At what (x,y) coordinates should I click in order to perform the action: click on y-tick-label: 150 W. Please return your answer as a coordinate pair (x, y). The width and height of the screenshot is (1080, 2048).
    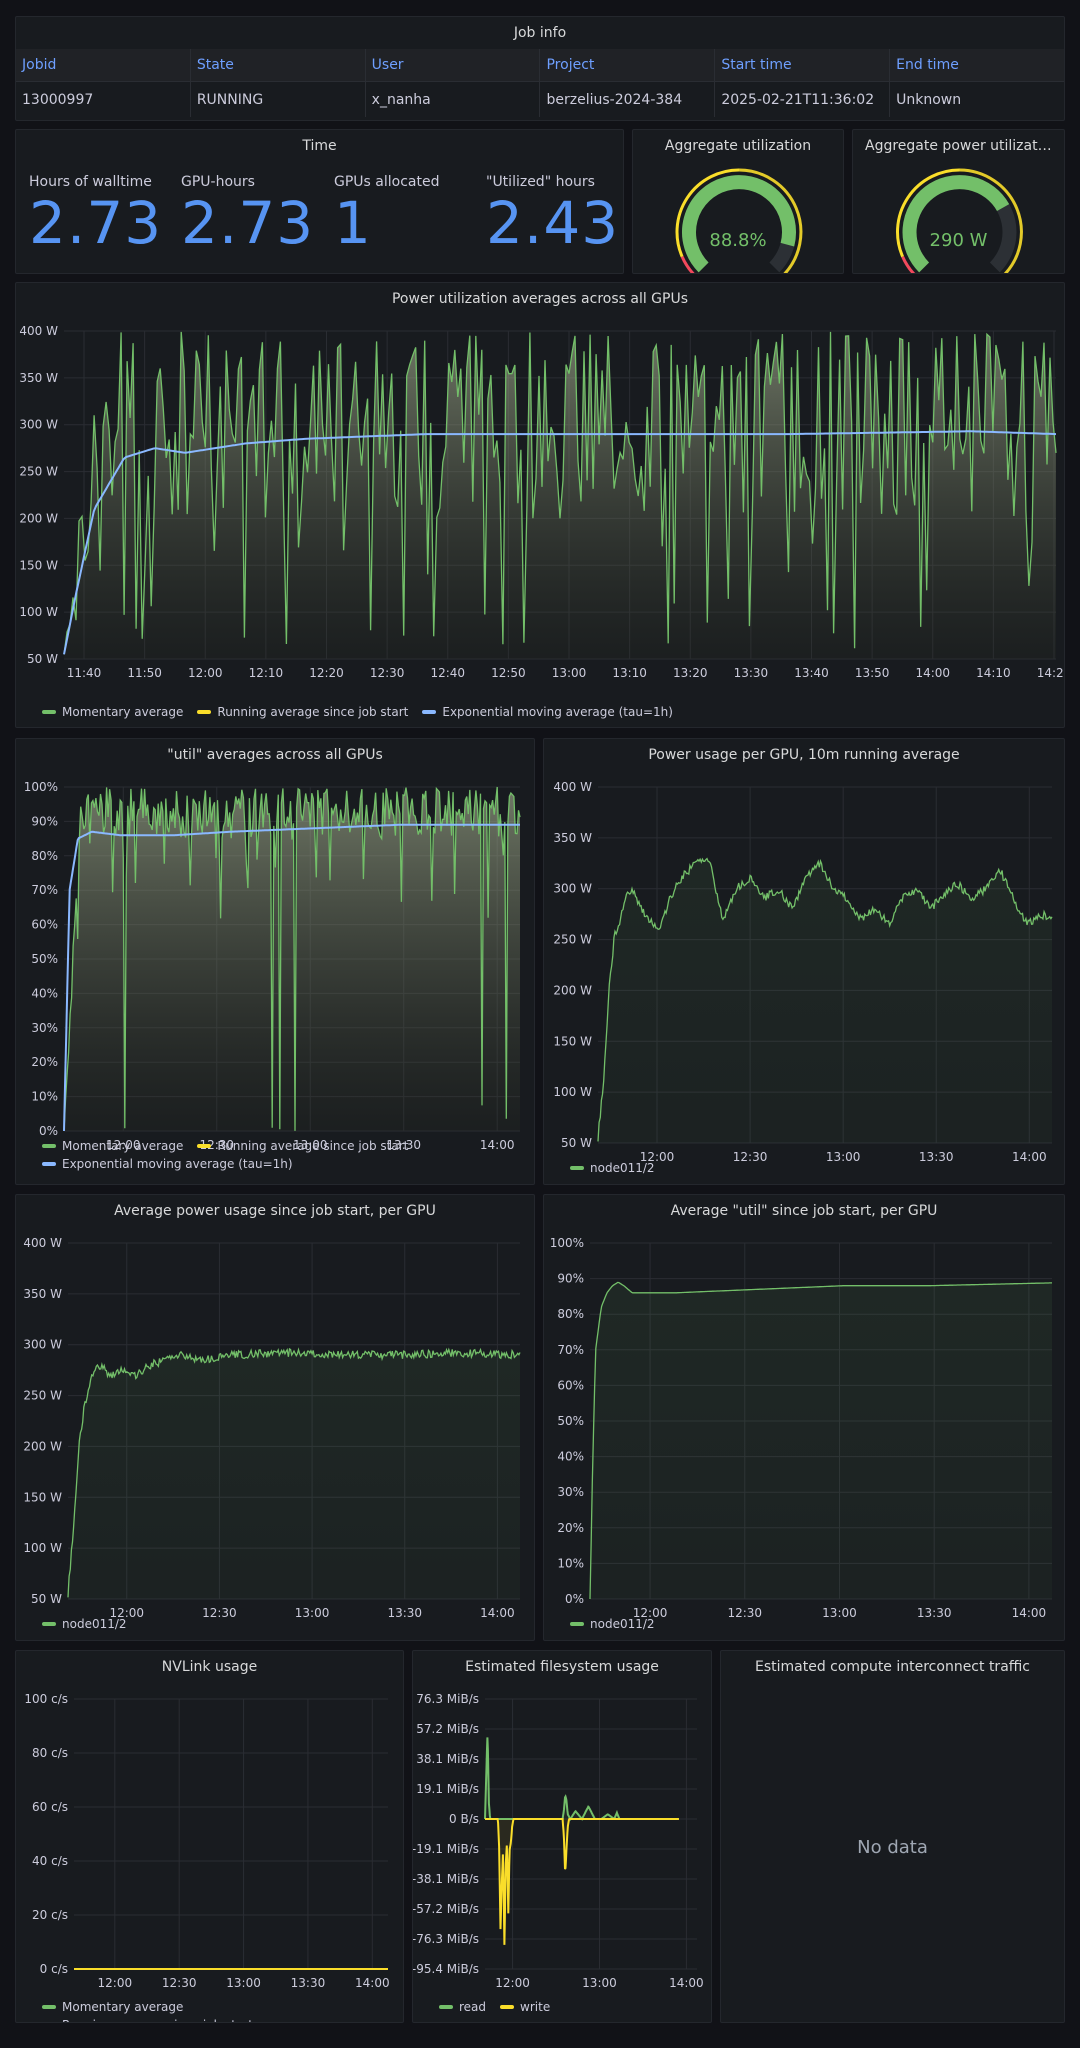
    Looking at the image, I should click on (42, 1497).